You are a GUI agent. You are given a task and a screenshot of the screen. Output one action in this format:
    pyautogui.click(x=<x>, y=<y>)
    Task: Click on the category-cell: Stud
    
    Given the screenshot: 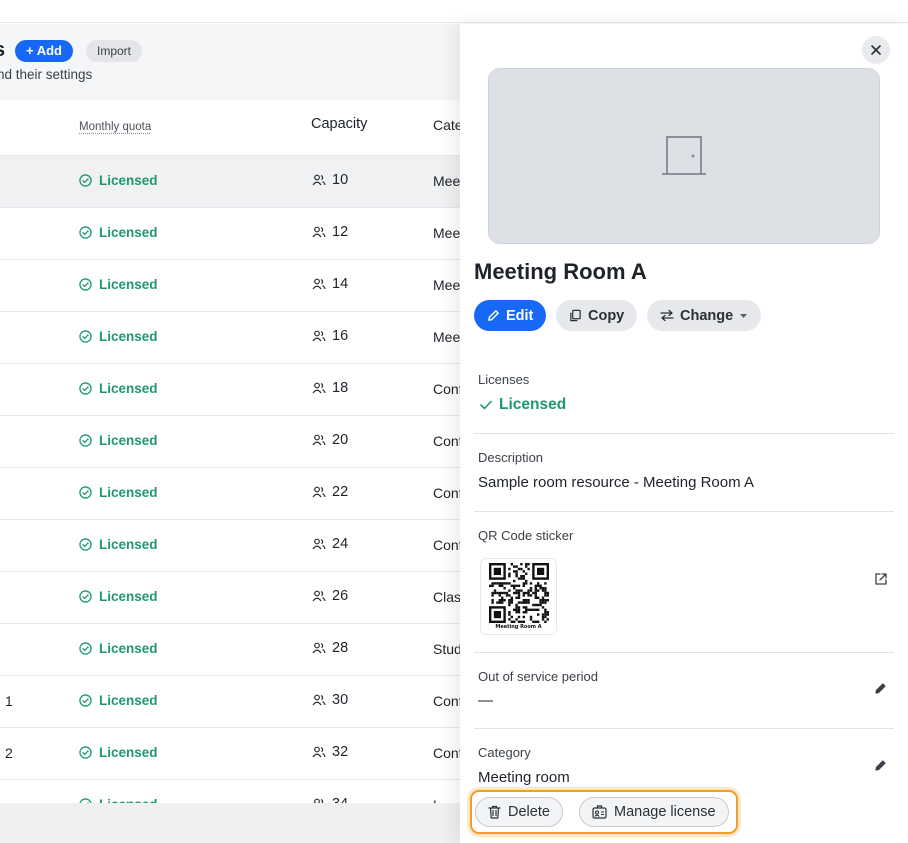 What is the action you would take?
    pyautogui.click(x=447, y=649)
    